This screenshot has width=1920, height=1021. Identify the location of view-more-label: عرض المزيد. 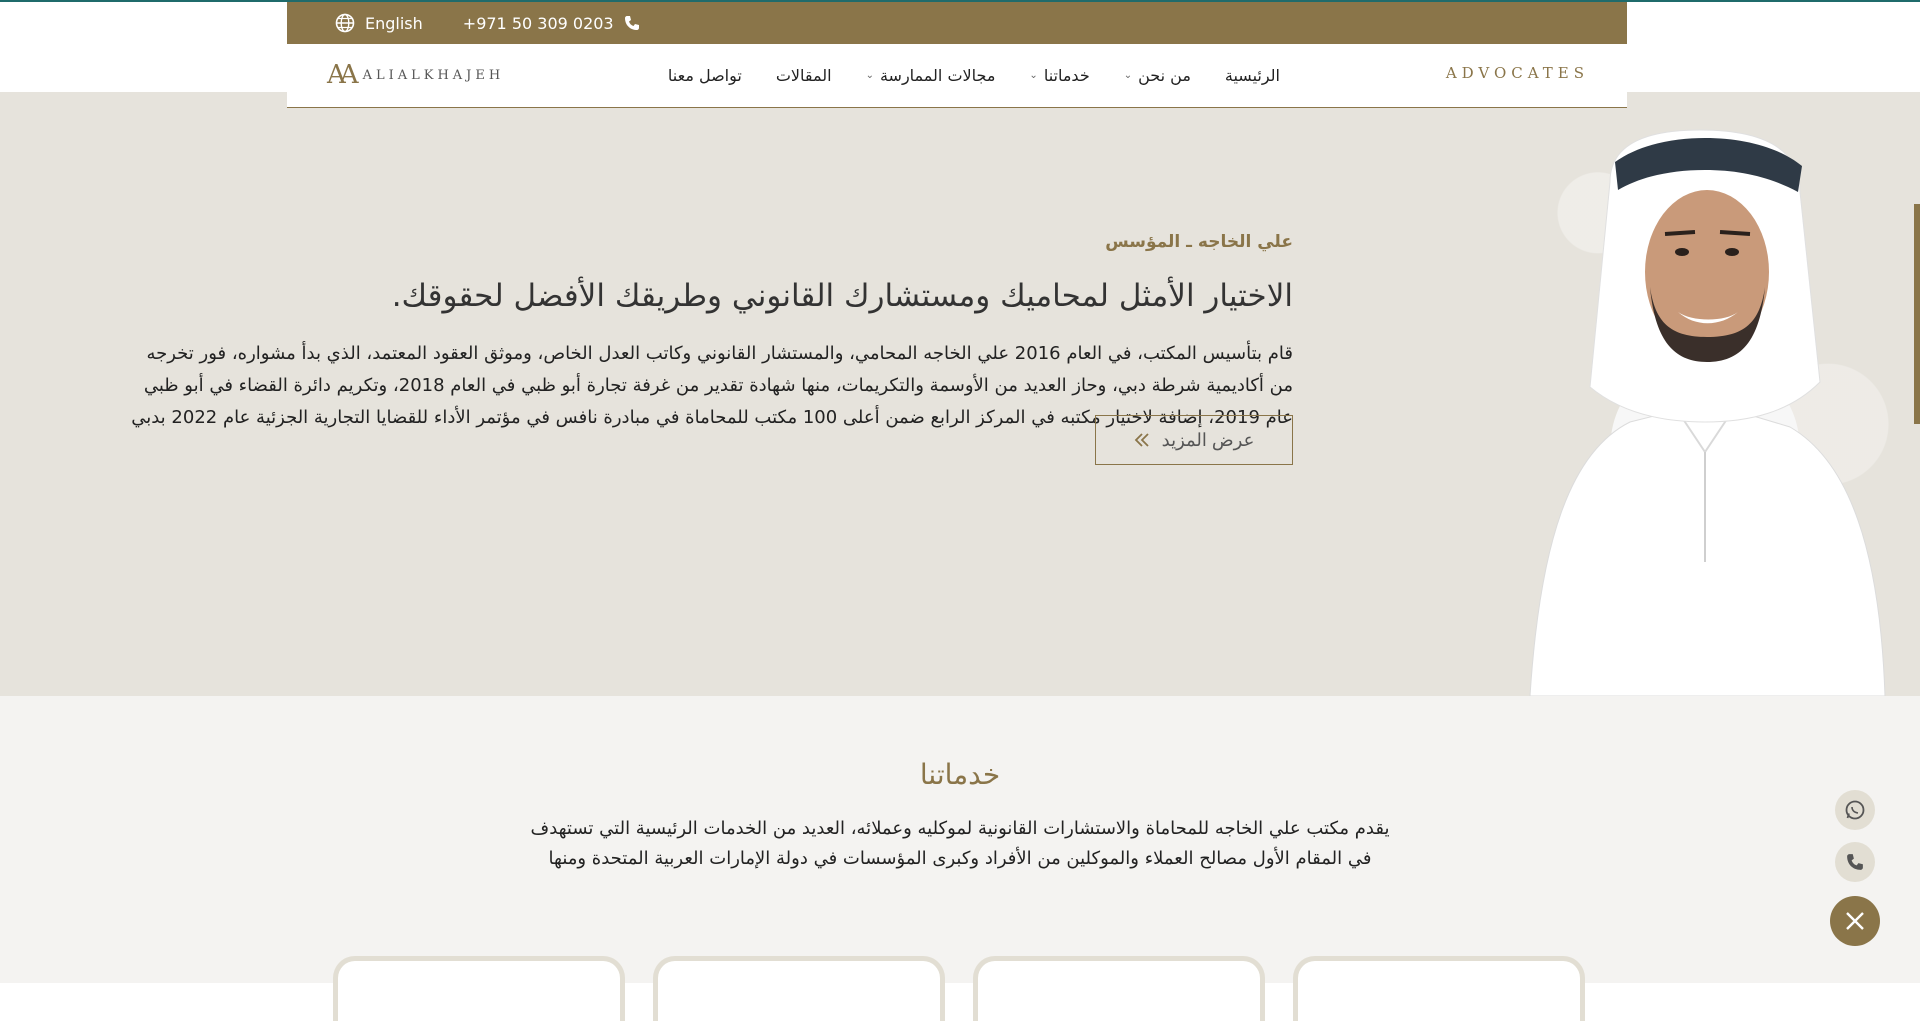
(1208, 439).